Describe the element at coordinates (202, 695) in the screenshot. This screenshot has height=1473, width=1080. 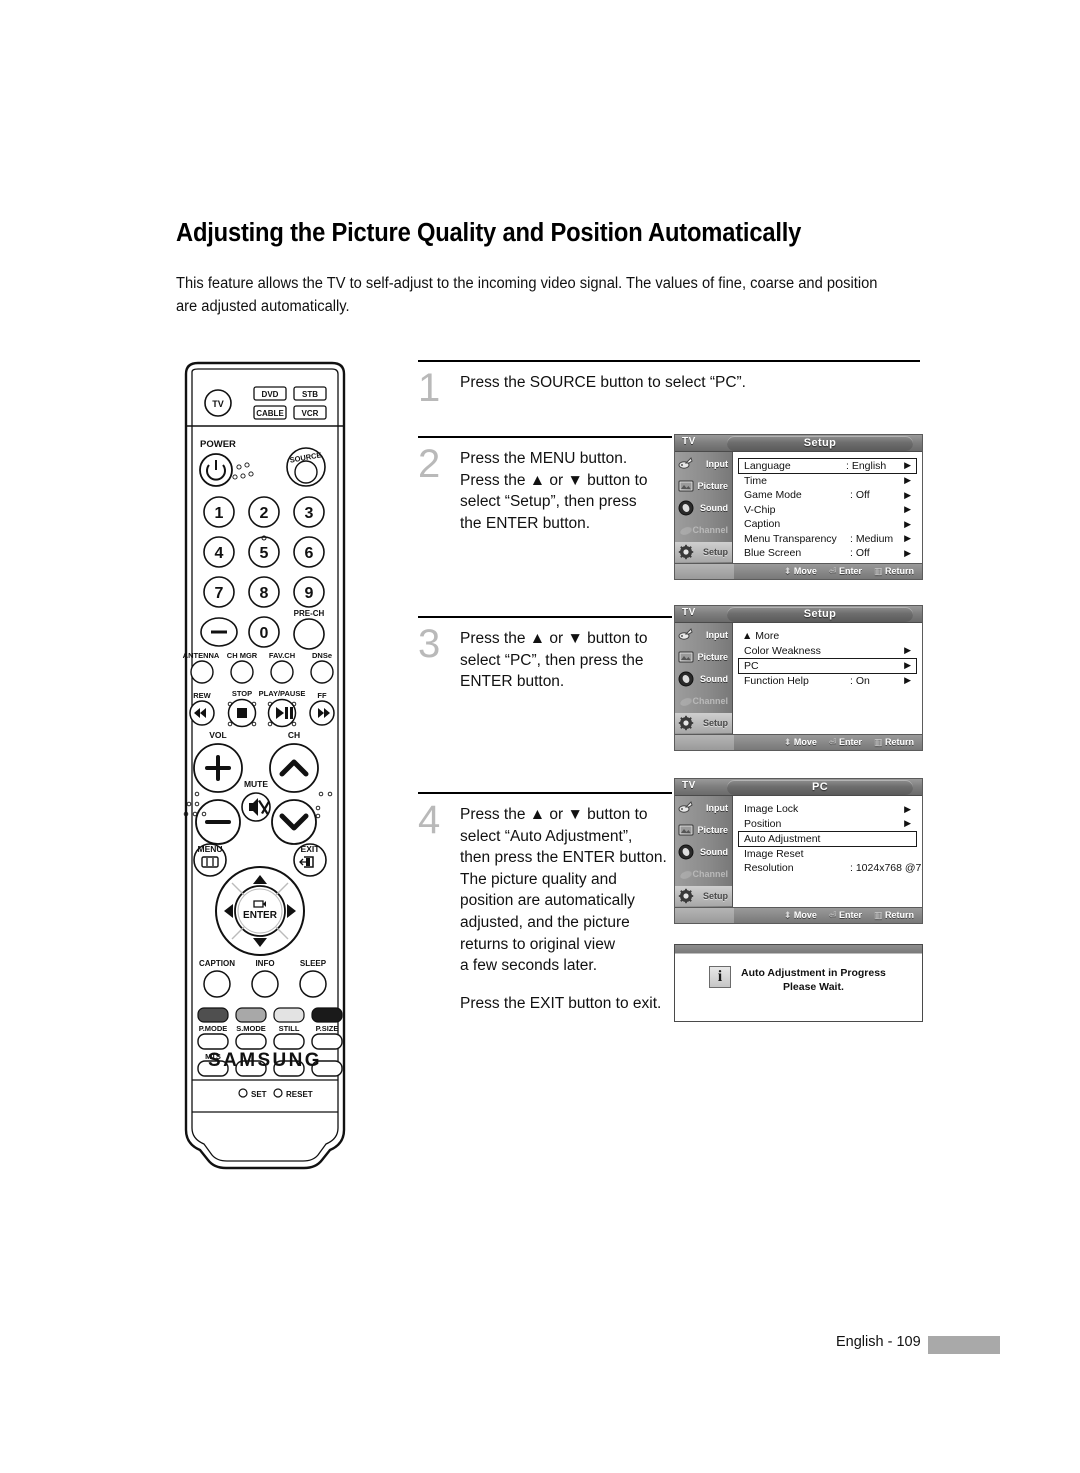
I see `svg-text: REW` at that location.